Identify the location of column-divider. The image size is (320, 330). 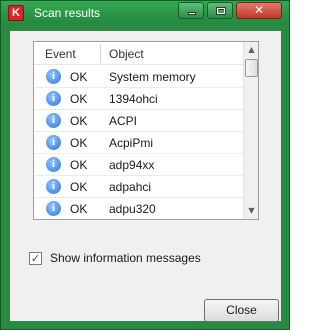
(100, 53).